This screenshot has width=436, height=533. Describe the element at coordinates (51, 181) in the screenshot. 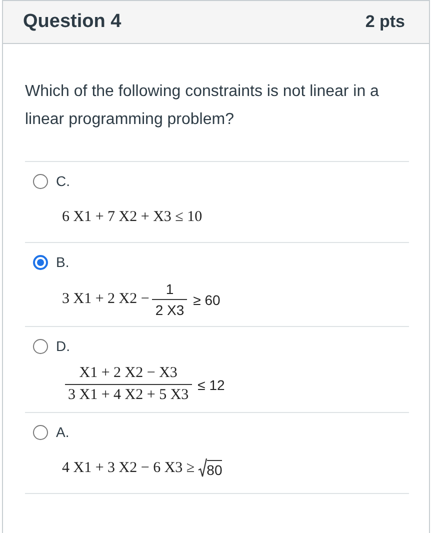

I see `answer-option: C.` at that location.